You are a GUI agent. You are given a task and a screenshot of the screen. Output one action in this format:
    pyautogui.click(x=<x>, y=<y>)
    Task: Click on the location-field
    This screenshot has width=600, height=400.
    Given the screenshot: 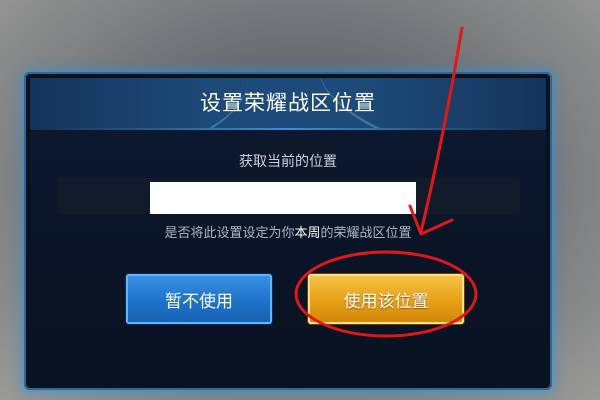 What is the action you would take?
    pyautogui.click(x=283, y=198)
    